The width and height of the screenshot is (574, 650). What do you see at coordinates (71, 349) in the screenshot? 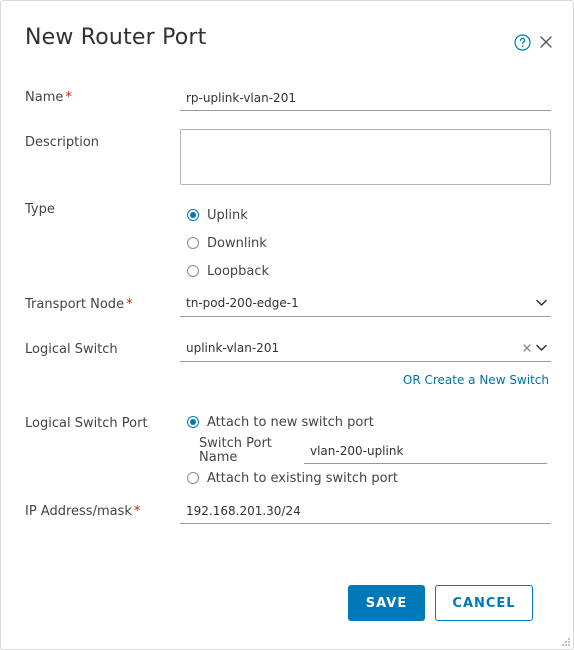
I see `logical-switch-label: Logical Switch` at bounding box center [71, 349].